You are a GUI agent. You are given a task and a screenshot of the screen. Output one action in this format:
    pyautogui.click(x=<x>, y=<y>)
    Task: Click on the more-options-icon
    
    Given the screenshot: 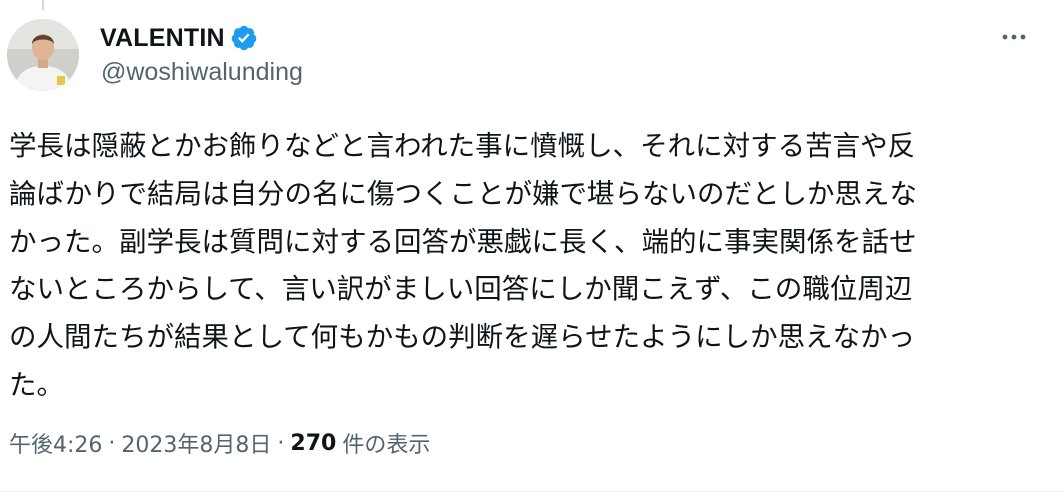 What is the action you would take?
    pyautogui.click(x=1014, y=37)
    